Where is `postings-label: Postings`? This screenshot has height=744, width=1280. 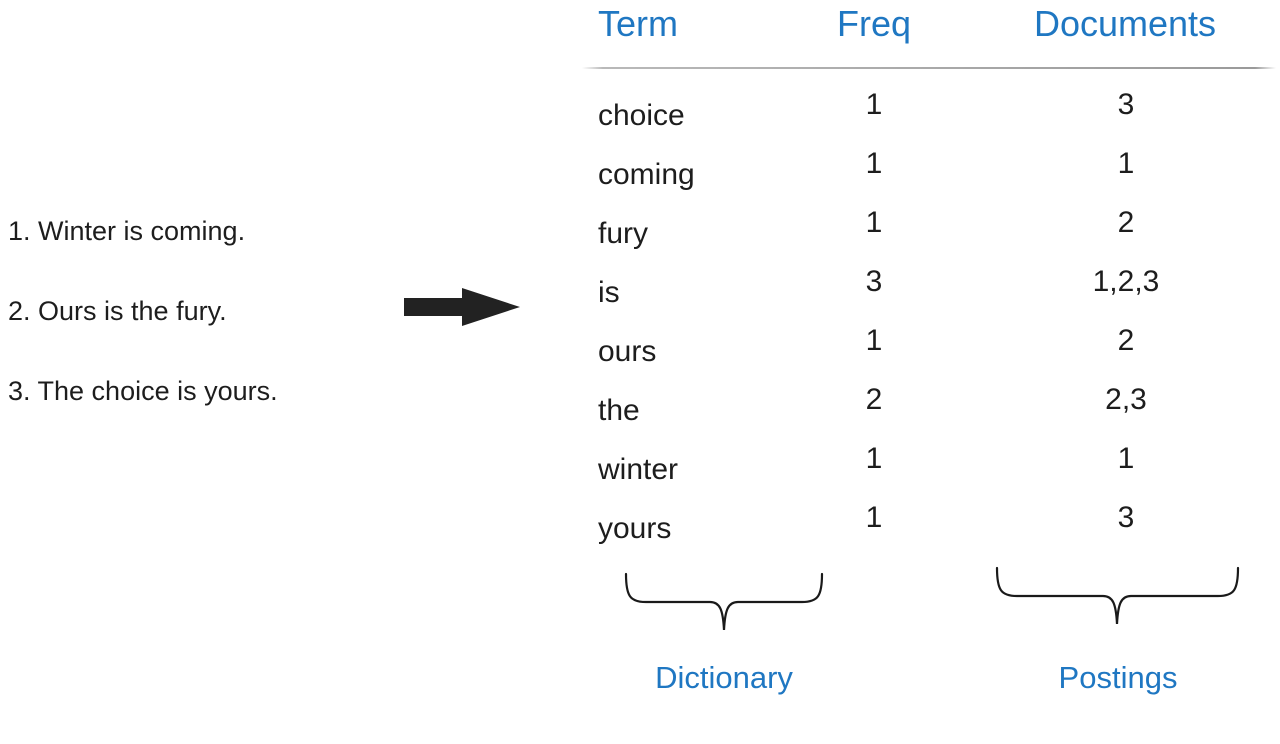 postings-label: Postings is located at coordinates (1118, 677).